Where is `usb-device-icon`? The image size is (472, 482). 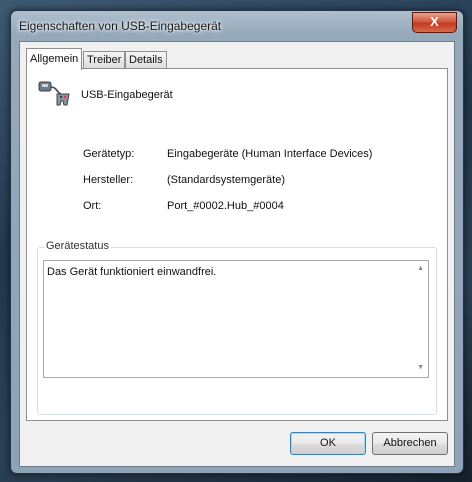 usb-device-icon is located at coordinates (54, 93).